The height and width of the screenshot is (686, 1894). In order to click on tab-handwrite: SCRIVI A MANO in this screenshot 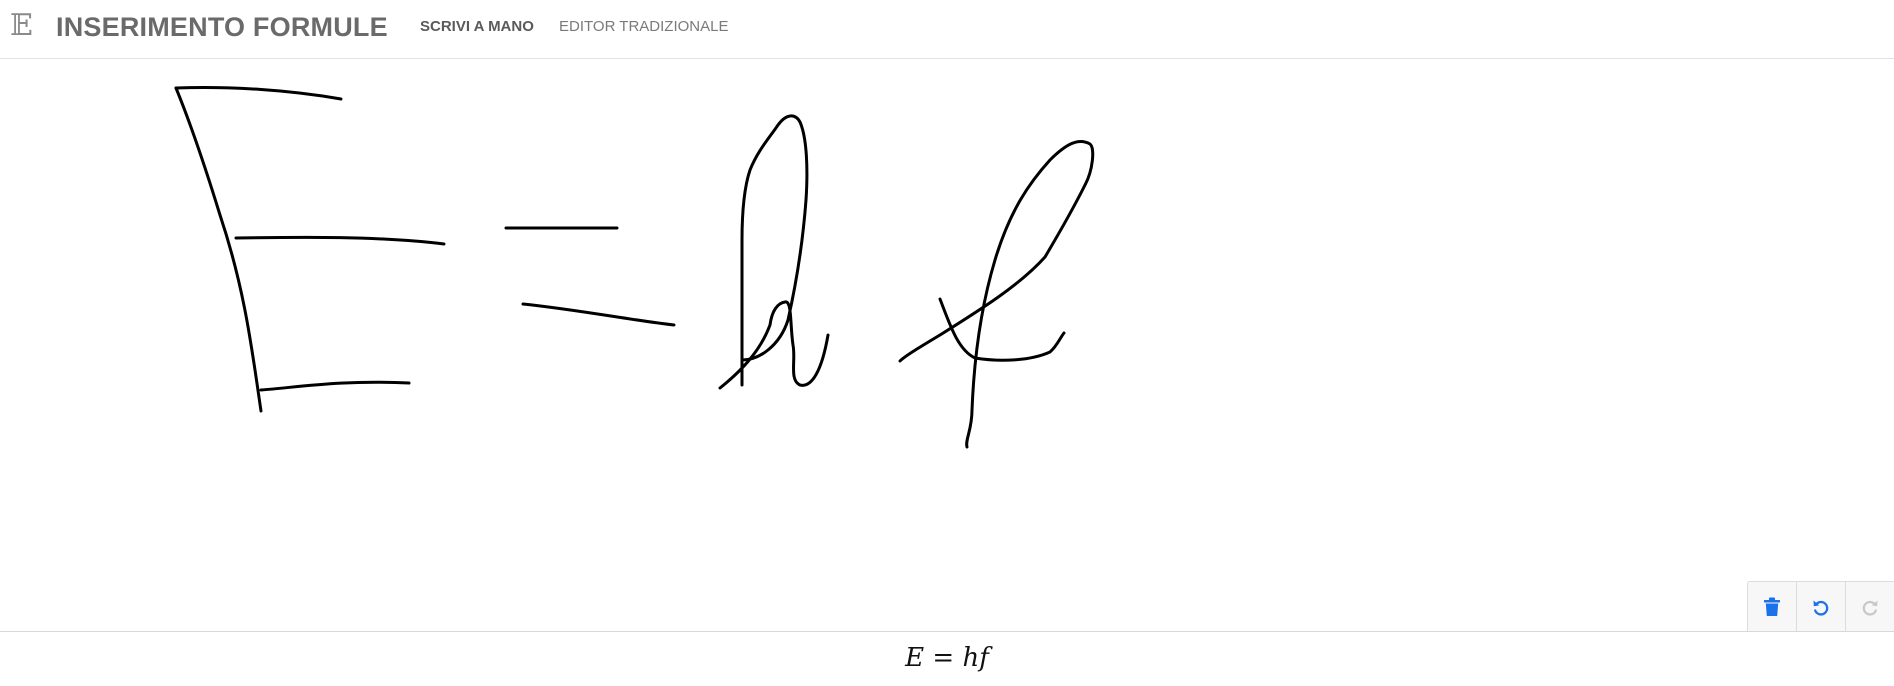, I will do `click(477, 27)`.